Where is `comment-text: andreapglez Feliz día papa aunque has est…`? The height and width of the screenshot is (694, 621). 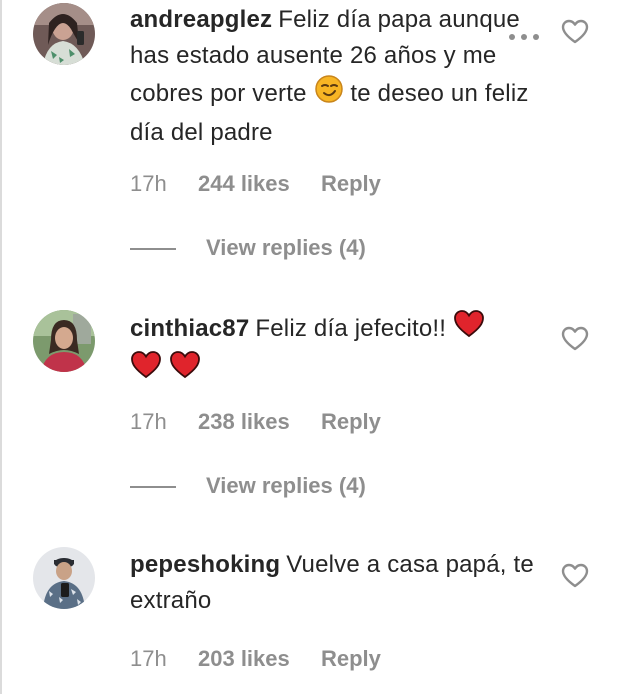
comment-text: andreapglez Feliz día papa aunque has est… is located at coordinates (335, 76).